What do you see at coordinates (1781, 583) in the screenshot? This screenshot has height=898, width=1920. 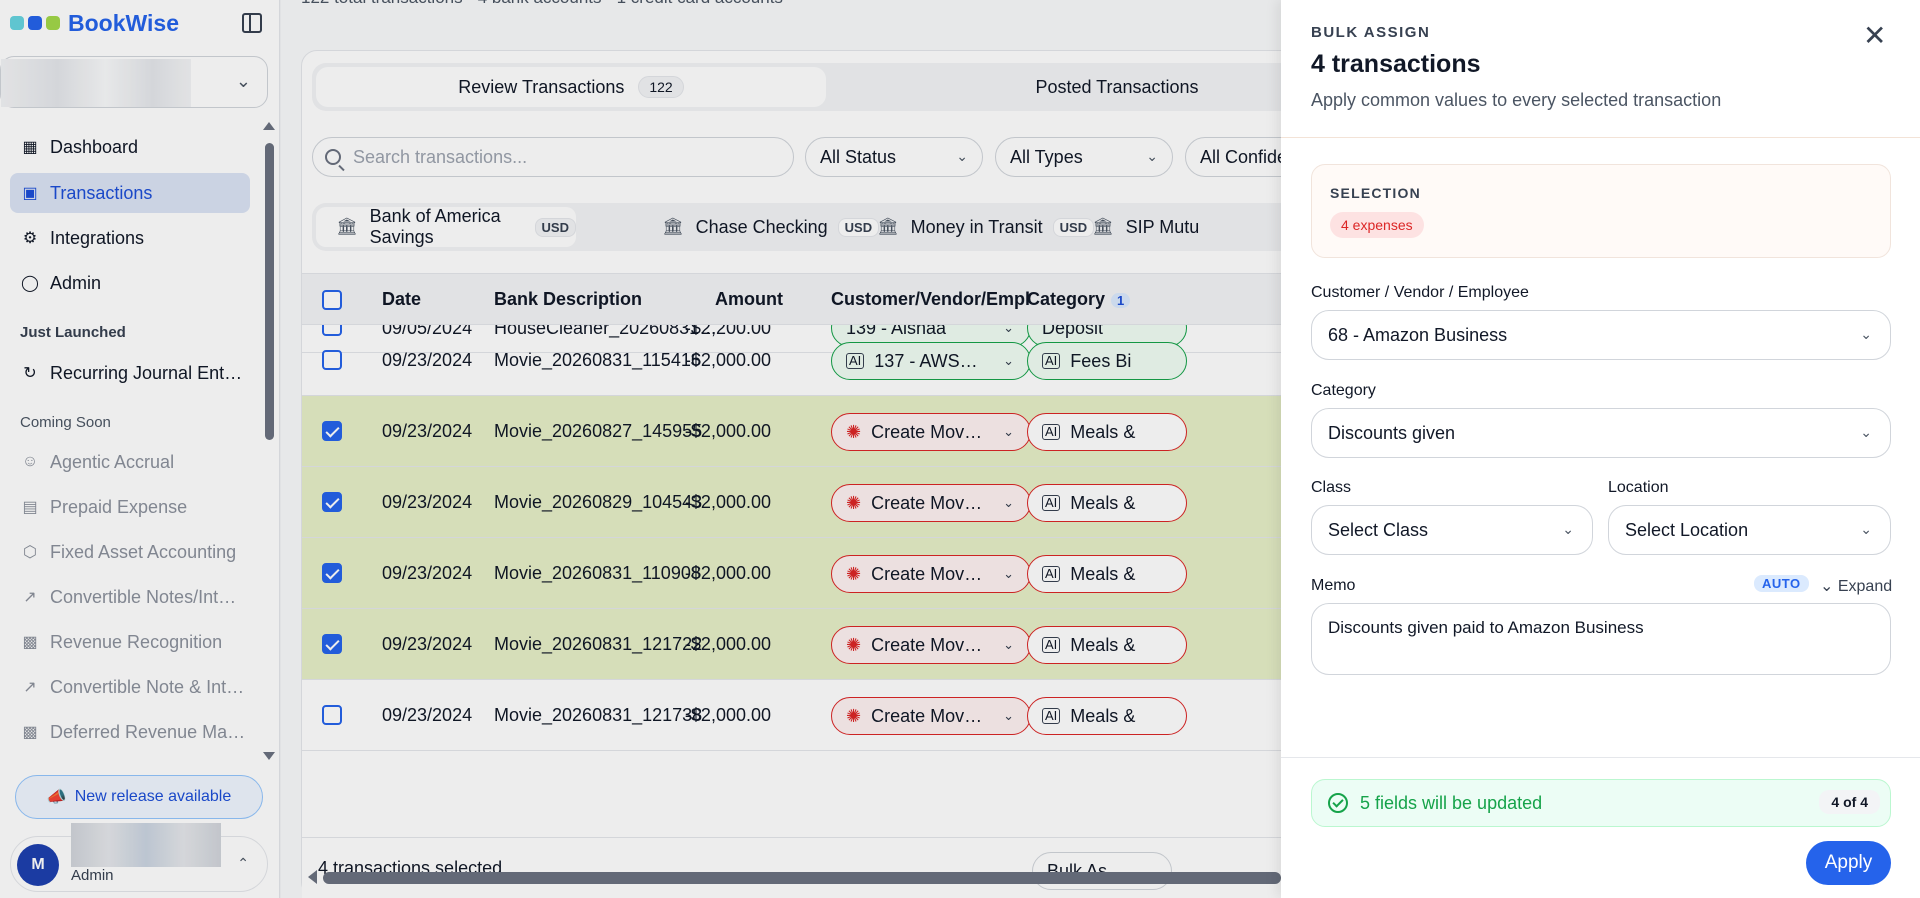 I see `auto-badge: AUTO` at bounding box center [1781, 583].